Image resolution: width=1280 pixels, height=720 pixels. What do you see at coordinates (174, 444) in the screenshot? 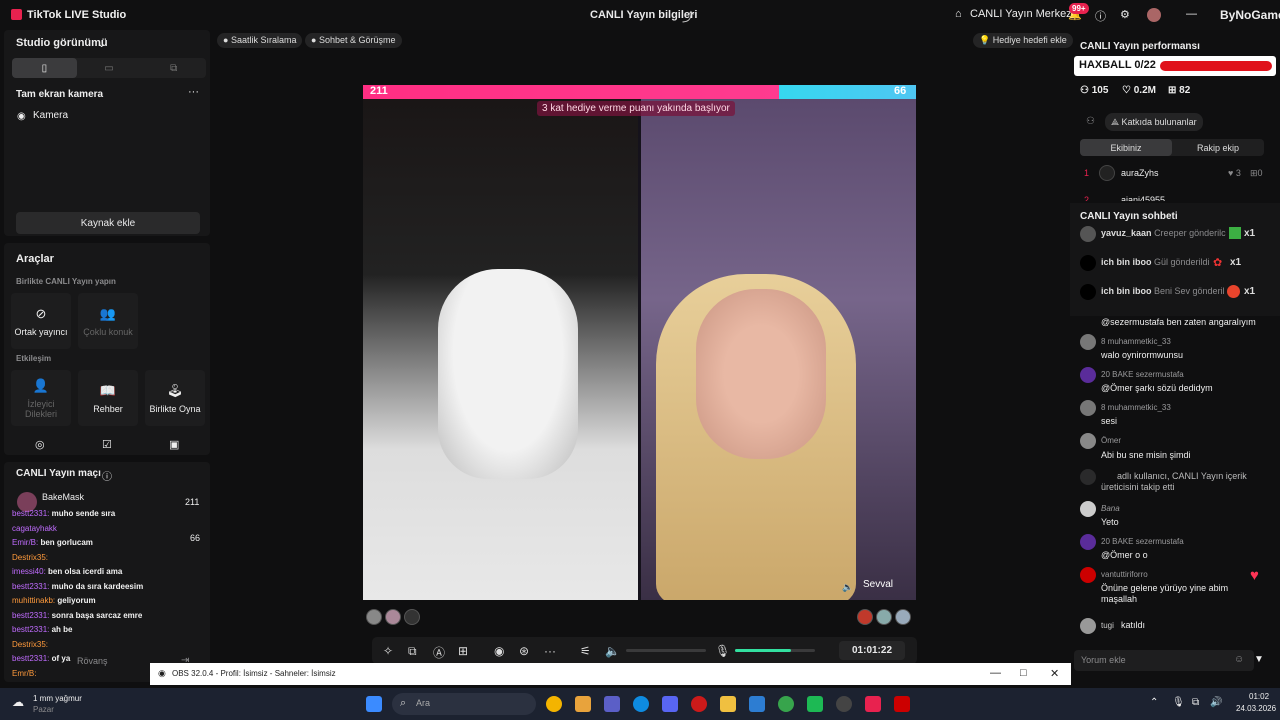
I see `box-icon: ▣` at bounding box center [174, 444].